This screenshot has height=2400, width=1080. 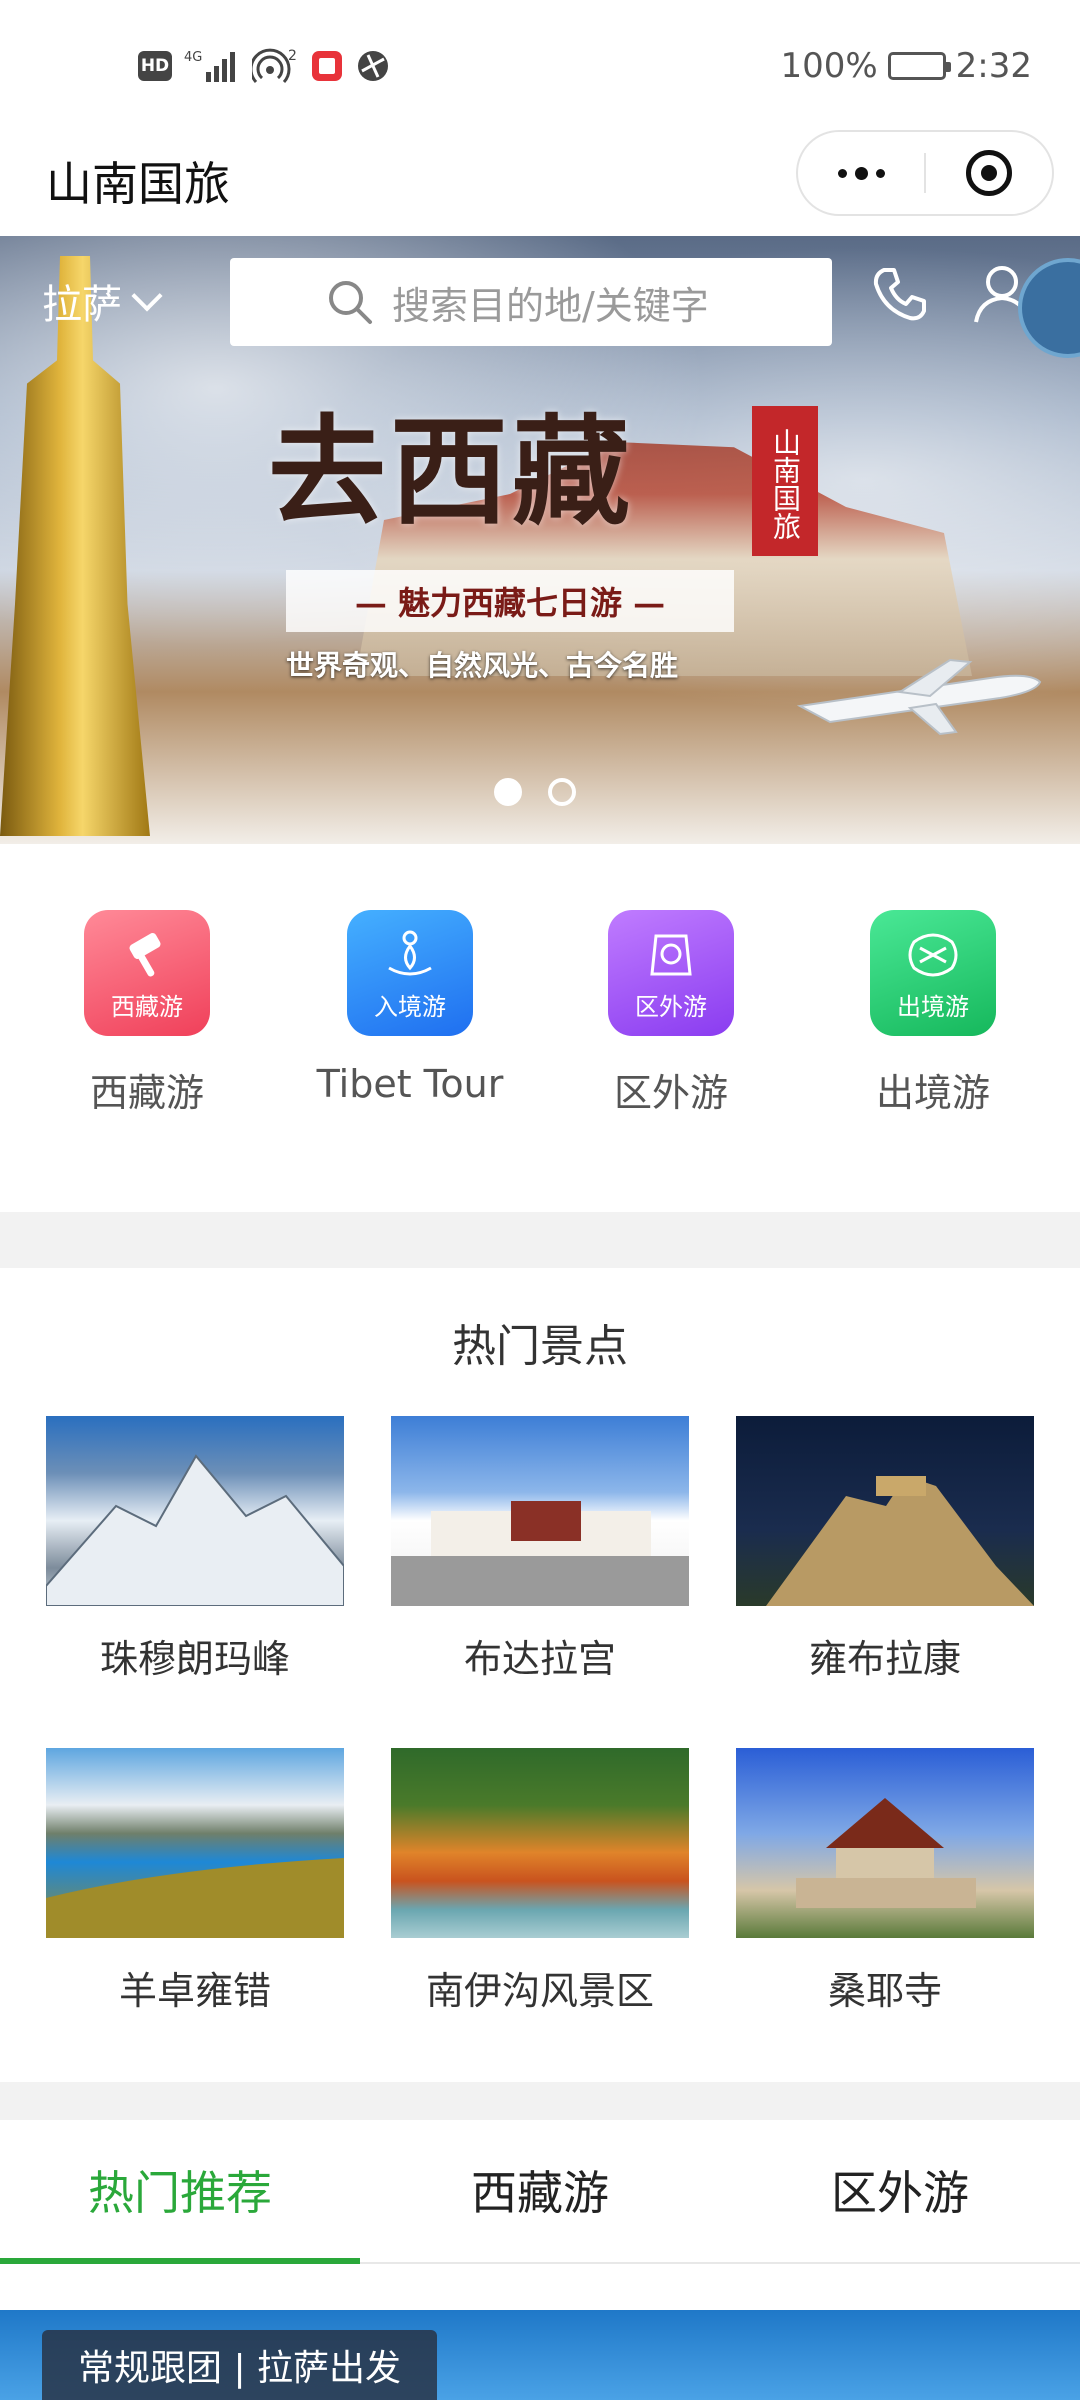 I want to click on spot-card: 珠穆朗玛峰, so click(x=195, y=1549).